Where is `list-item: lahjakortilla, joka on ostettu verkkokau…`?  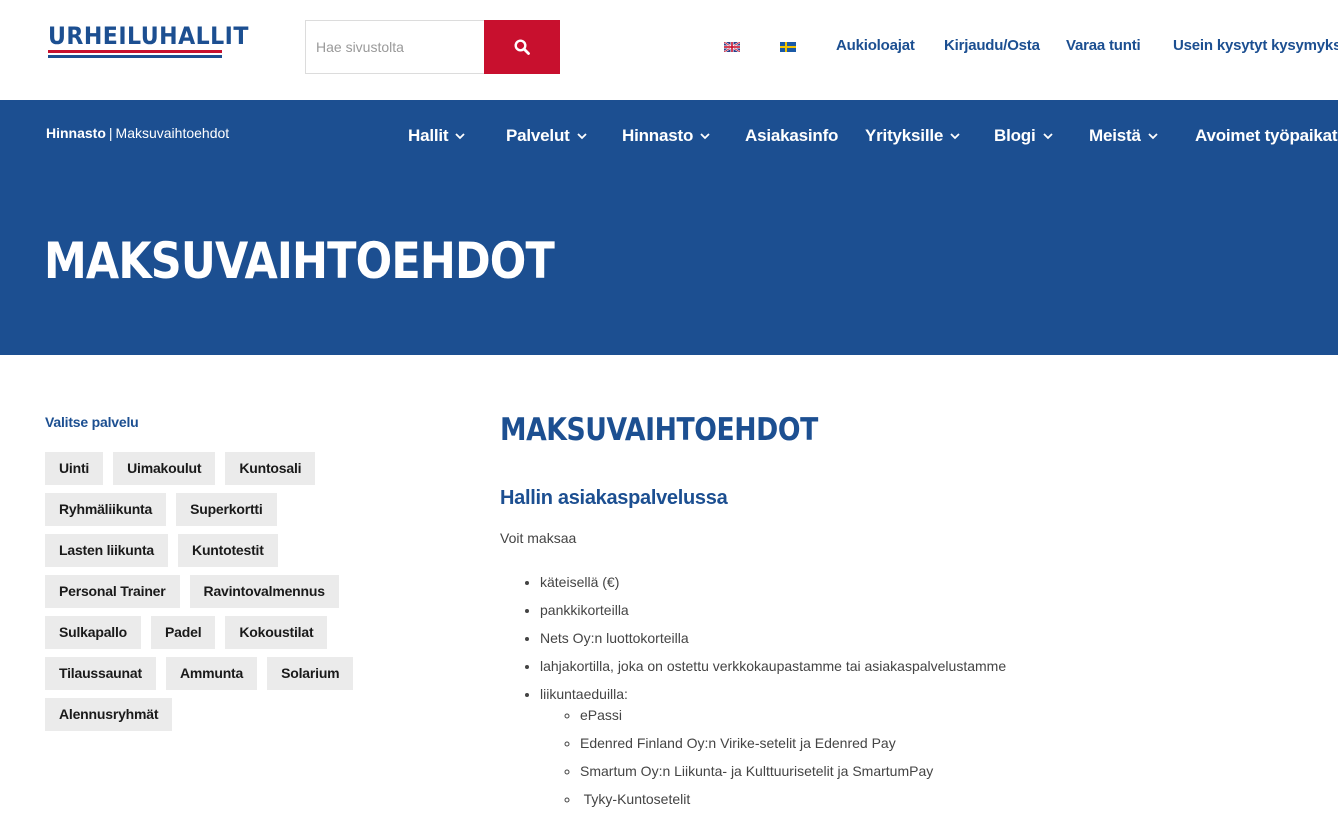
list-item: lahjakortilla, joka on ostettu verkkokau… is located at coordinates (920, 666).